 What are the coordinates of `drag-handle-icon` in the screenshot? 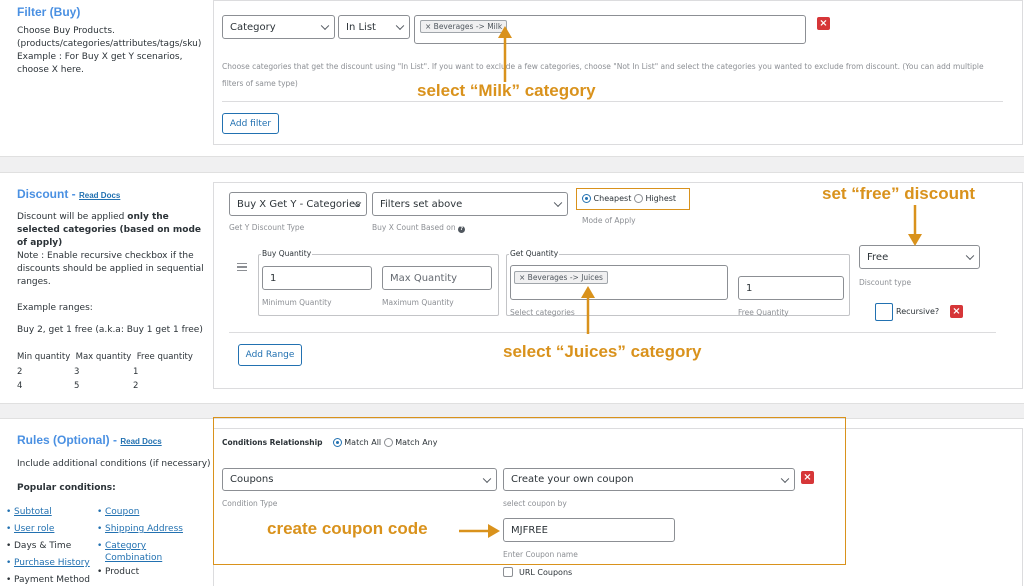 It's located at (242, 267).